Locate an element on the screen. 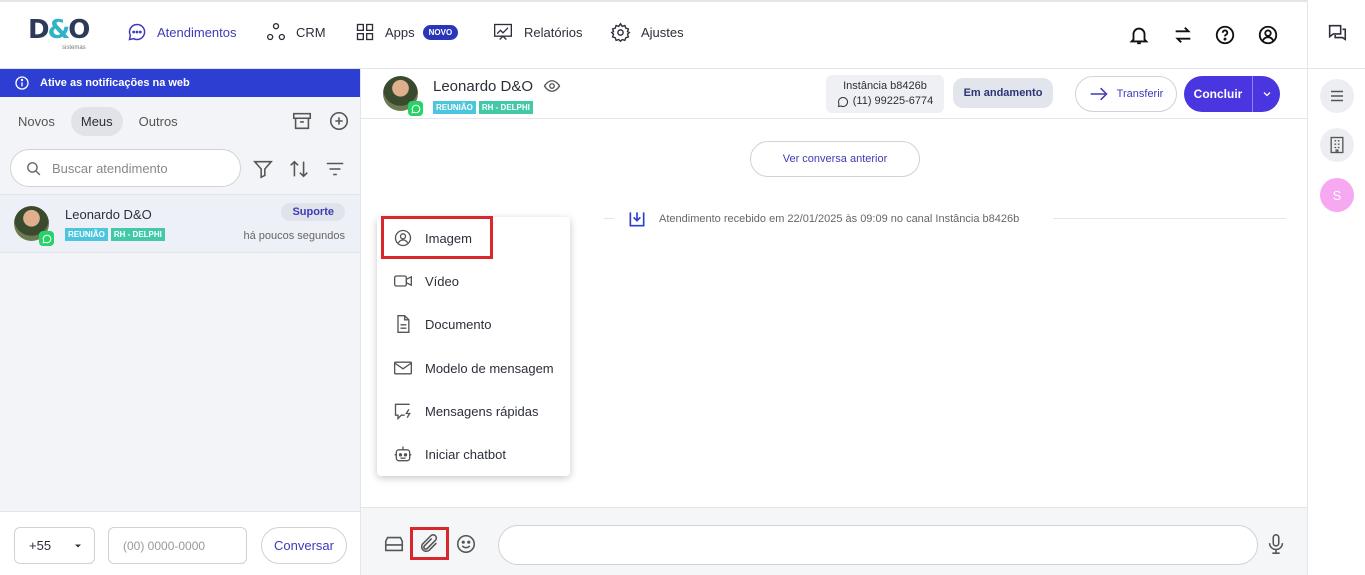  video-icon is located at coordinates (403, 281).